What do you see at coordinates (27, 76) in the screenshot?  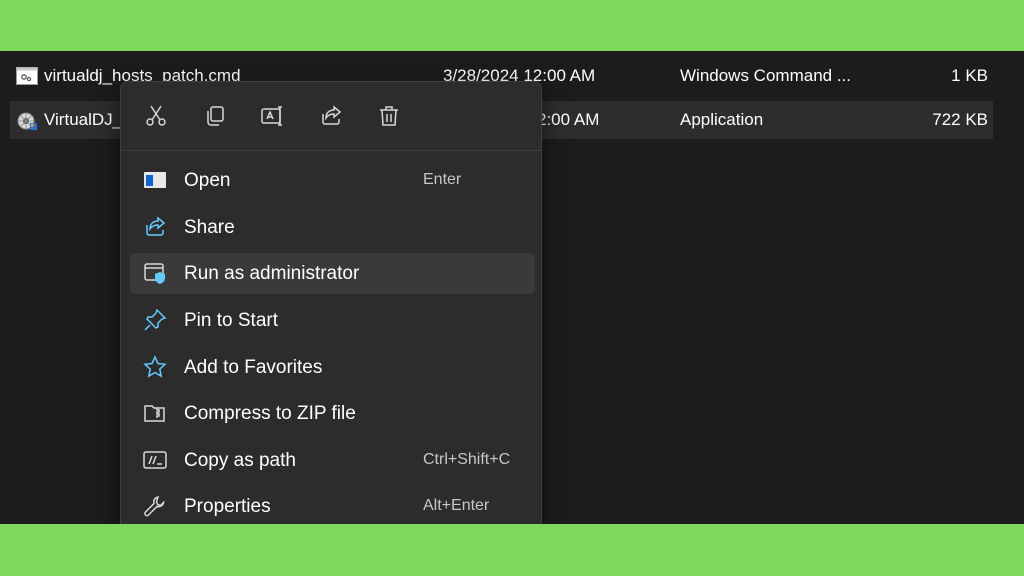 I see `cmd-file-icon` at bounding box center [27, 76].